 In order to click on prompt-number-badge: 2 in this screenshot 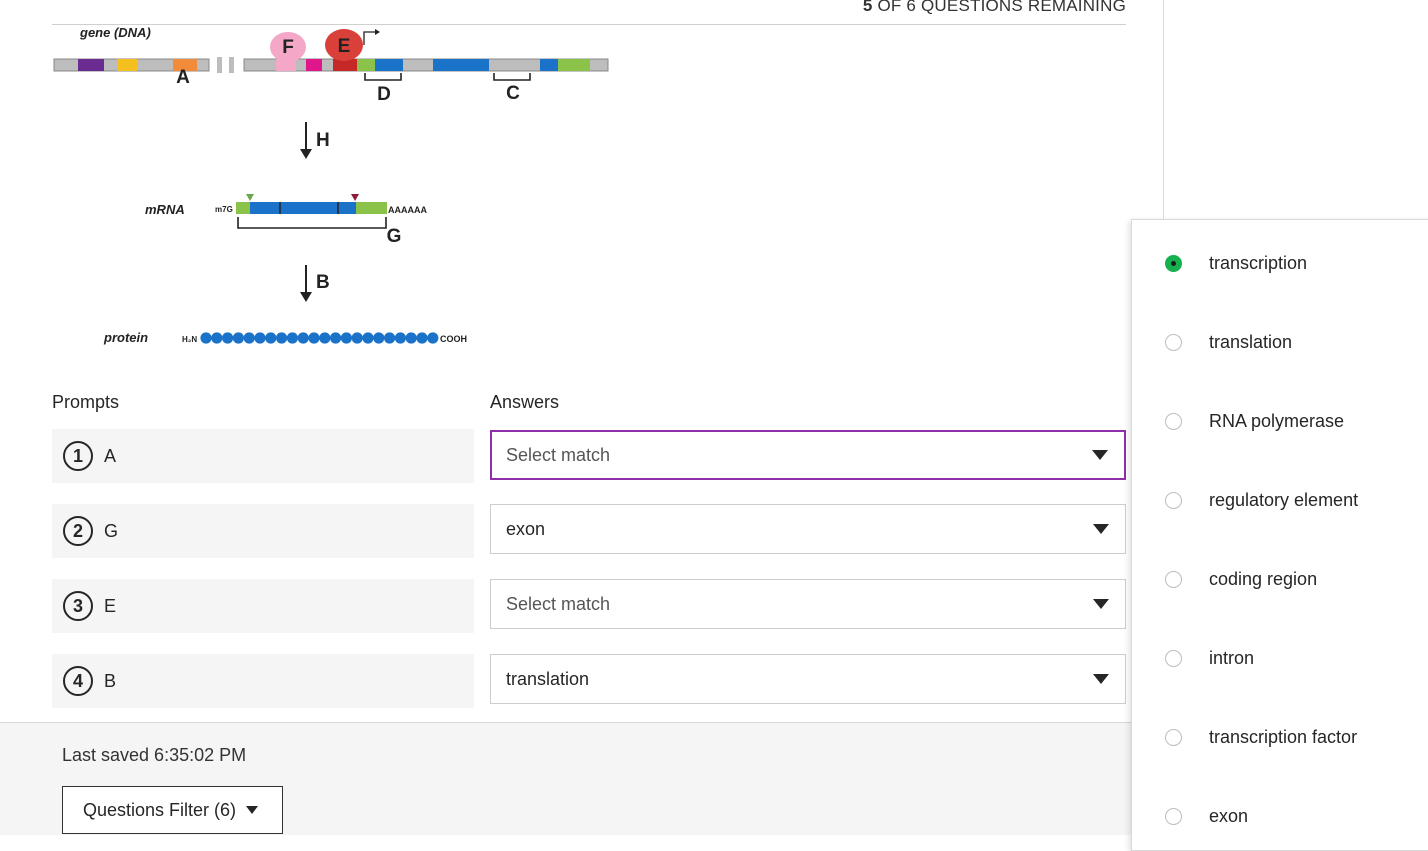, I will do `click(78, 531)`.